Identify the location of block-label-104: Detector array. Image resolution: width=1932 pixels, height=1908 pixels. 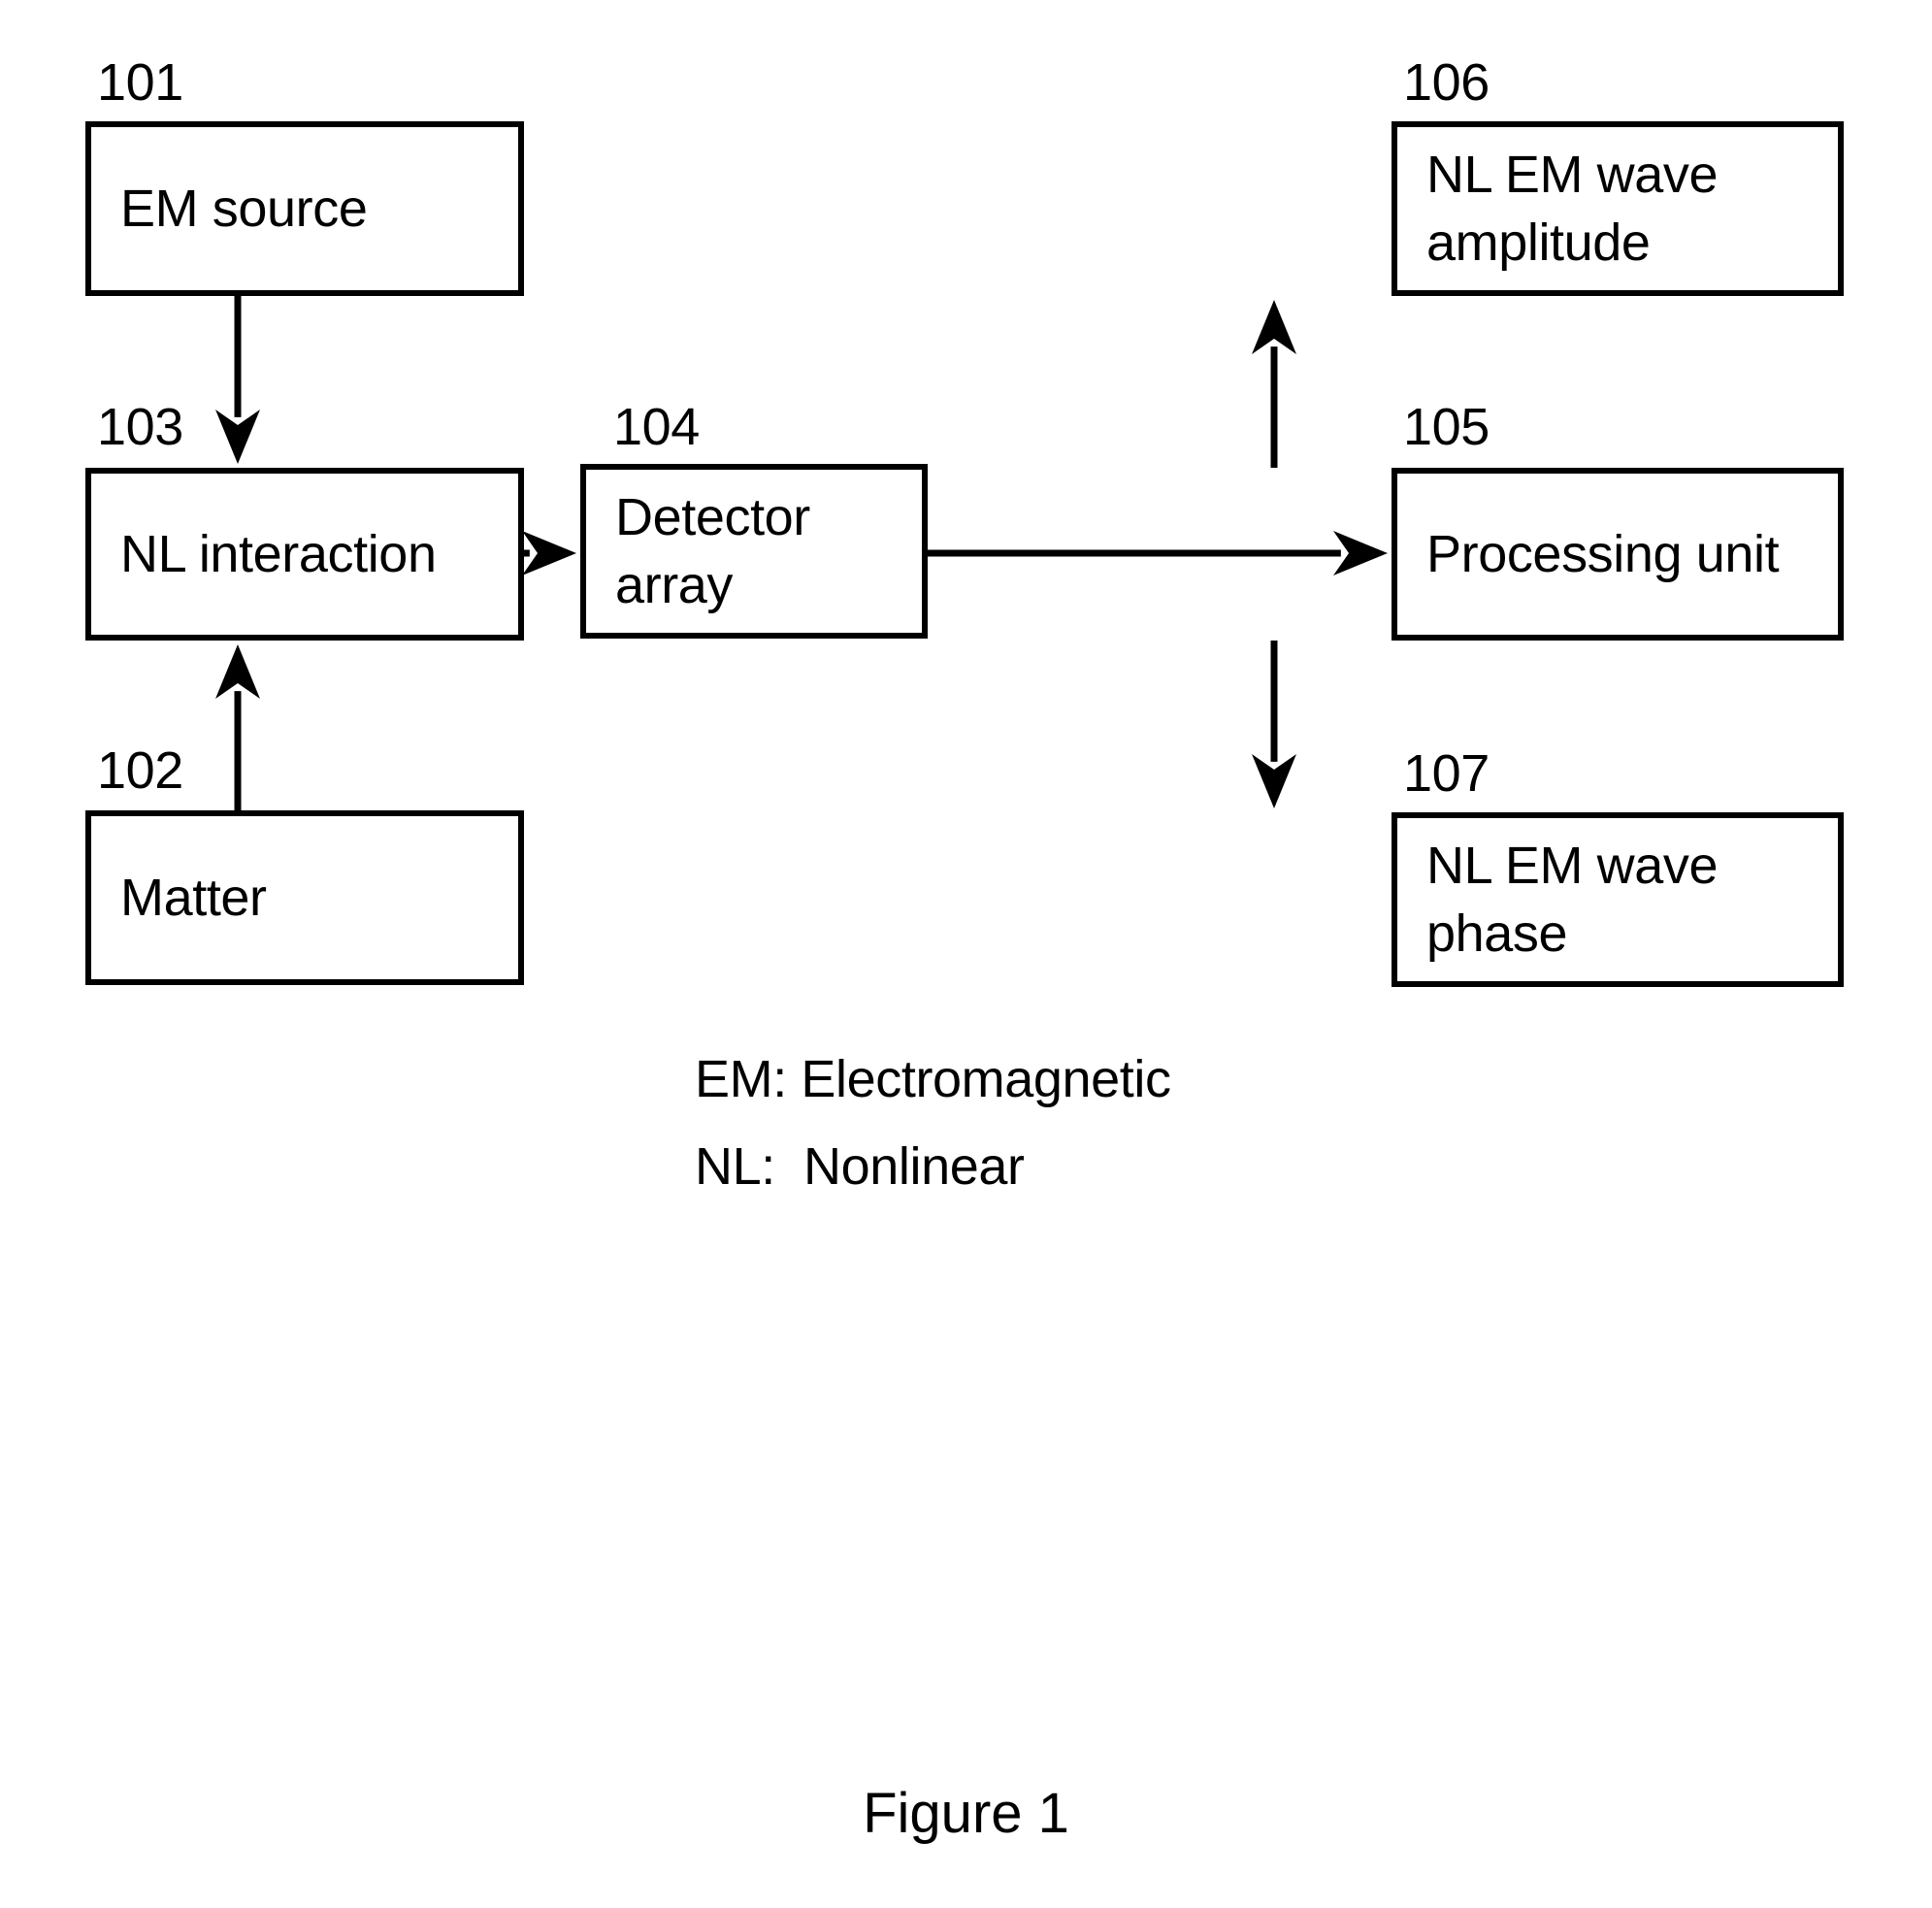
(712, 550).